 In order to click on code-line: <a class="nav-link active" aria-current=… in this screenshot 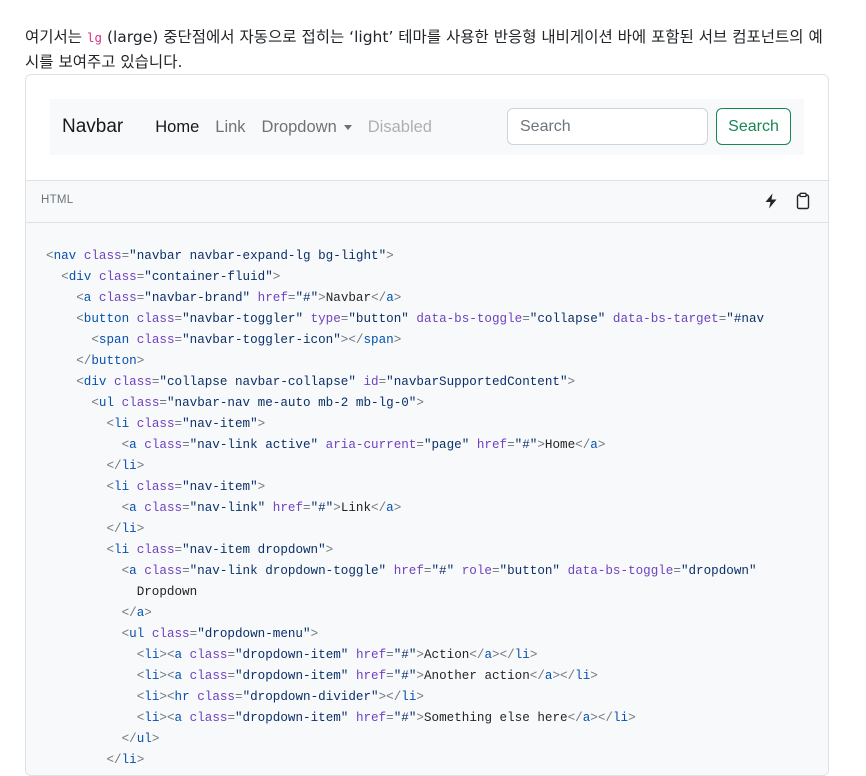, I will do `click(363, 445)`.